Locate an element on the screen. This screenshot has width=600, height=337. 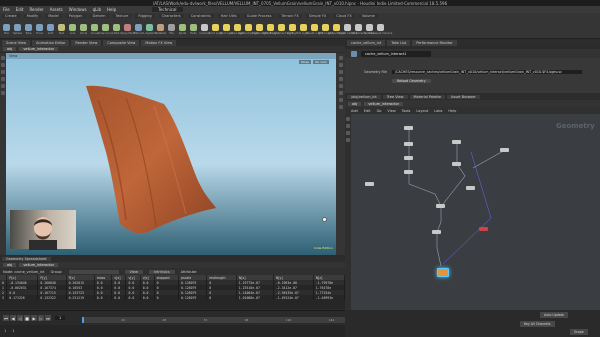
net-menu-layout: Layout is located at coordinates (422, 111).